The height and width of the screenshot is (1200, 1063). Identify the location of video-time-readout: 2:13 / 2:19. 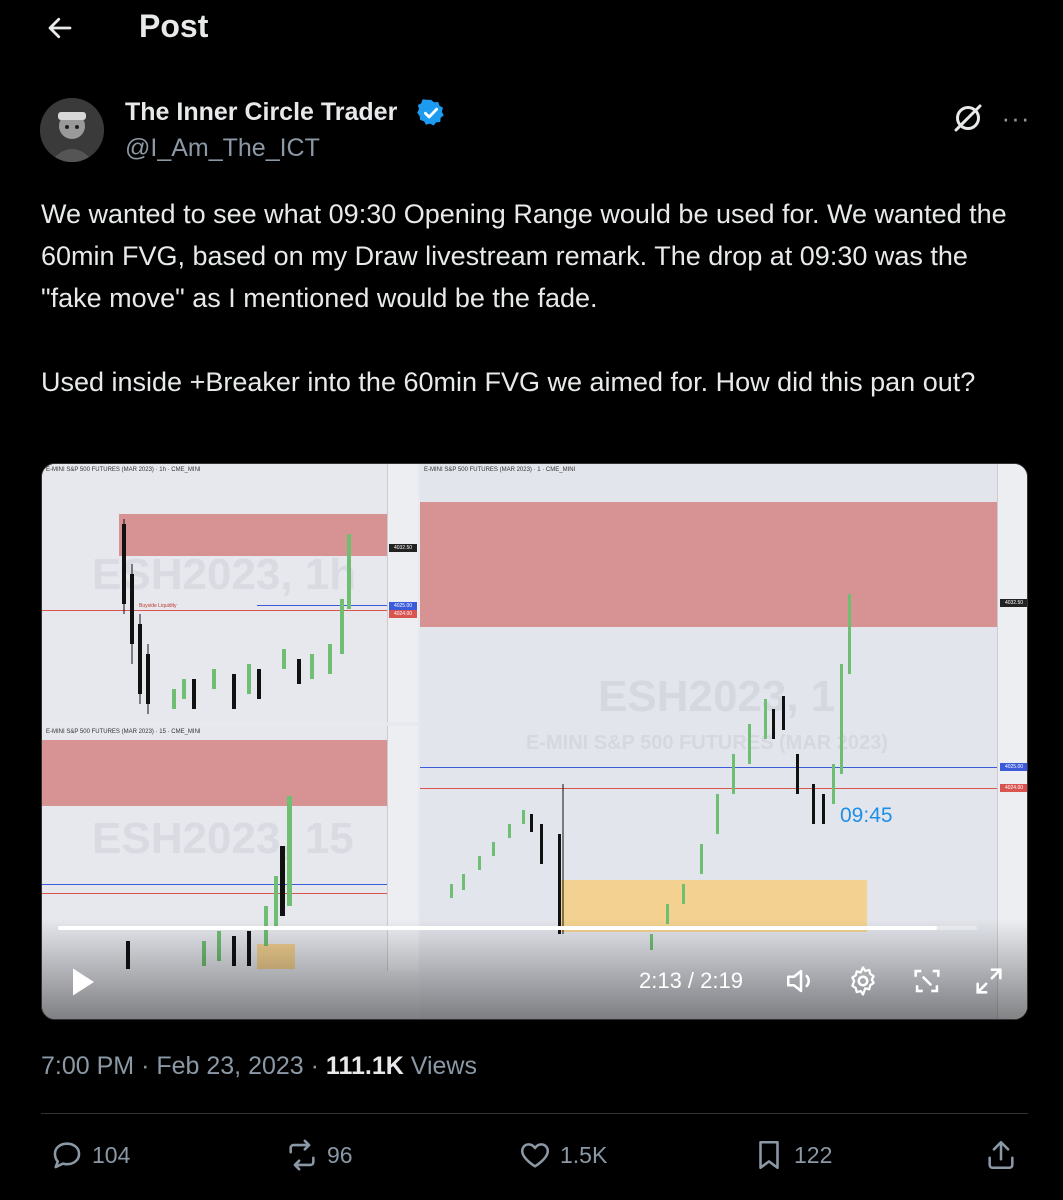
(691, 980).